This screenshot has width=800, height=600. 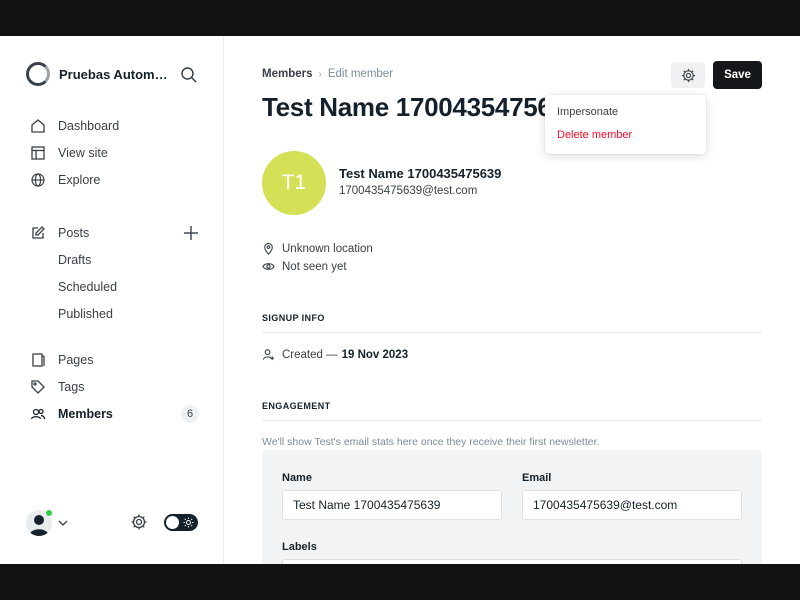 What do you see at coordinates (38, 74) in the screenshot?
I see `site-logo-icon` at bounding box center [38, 74].